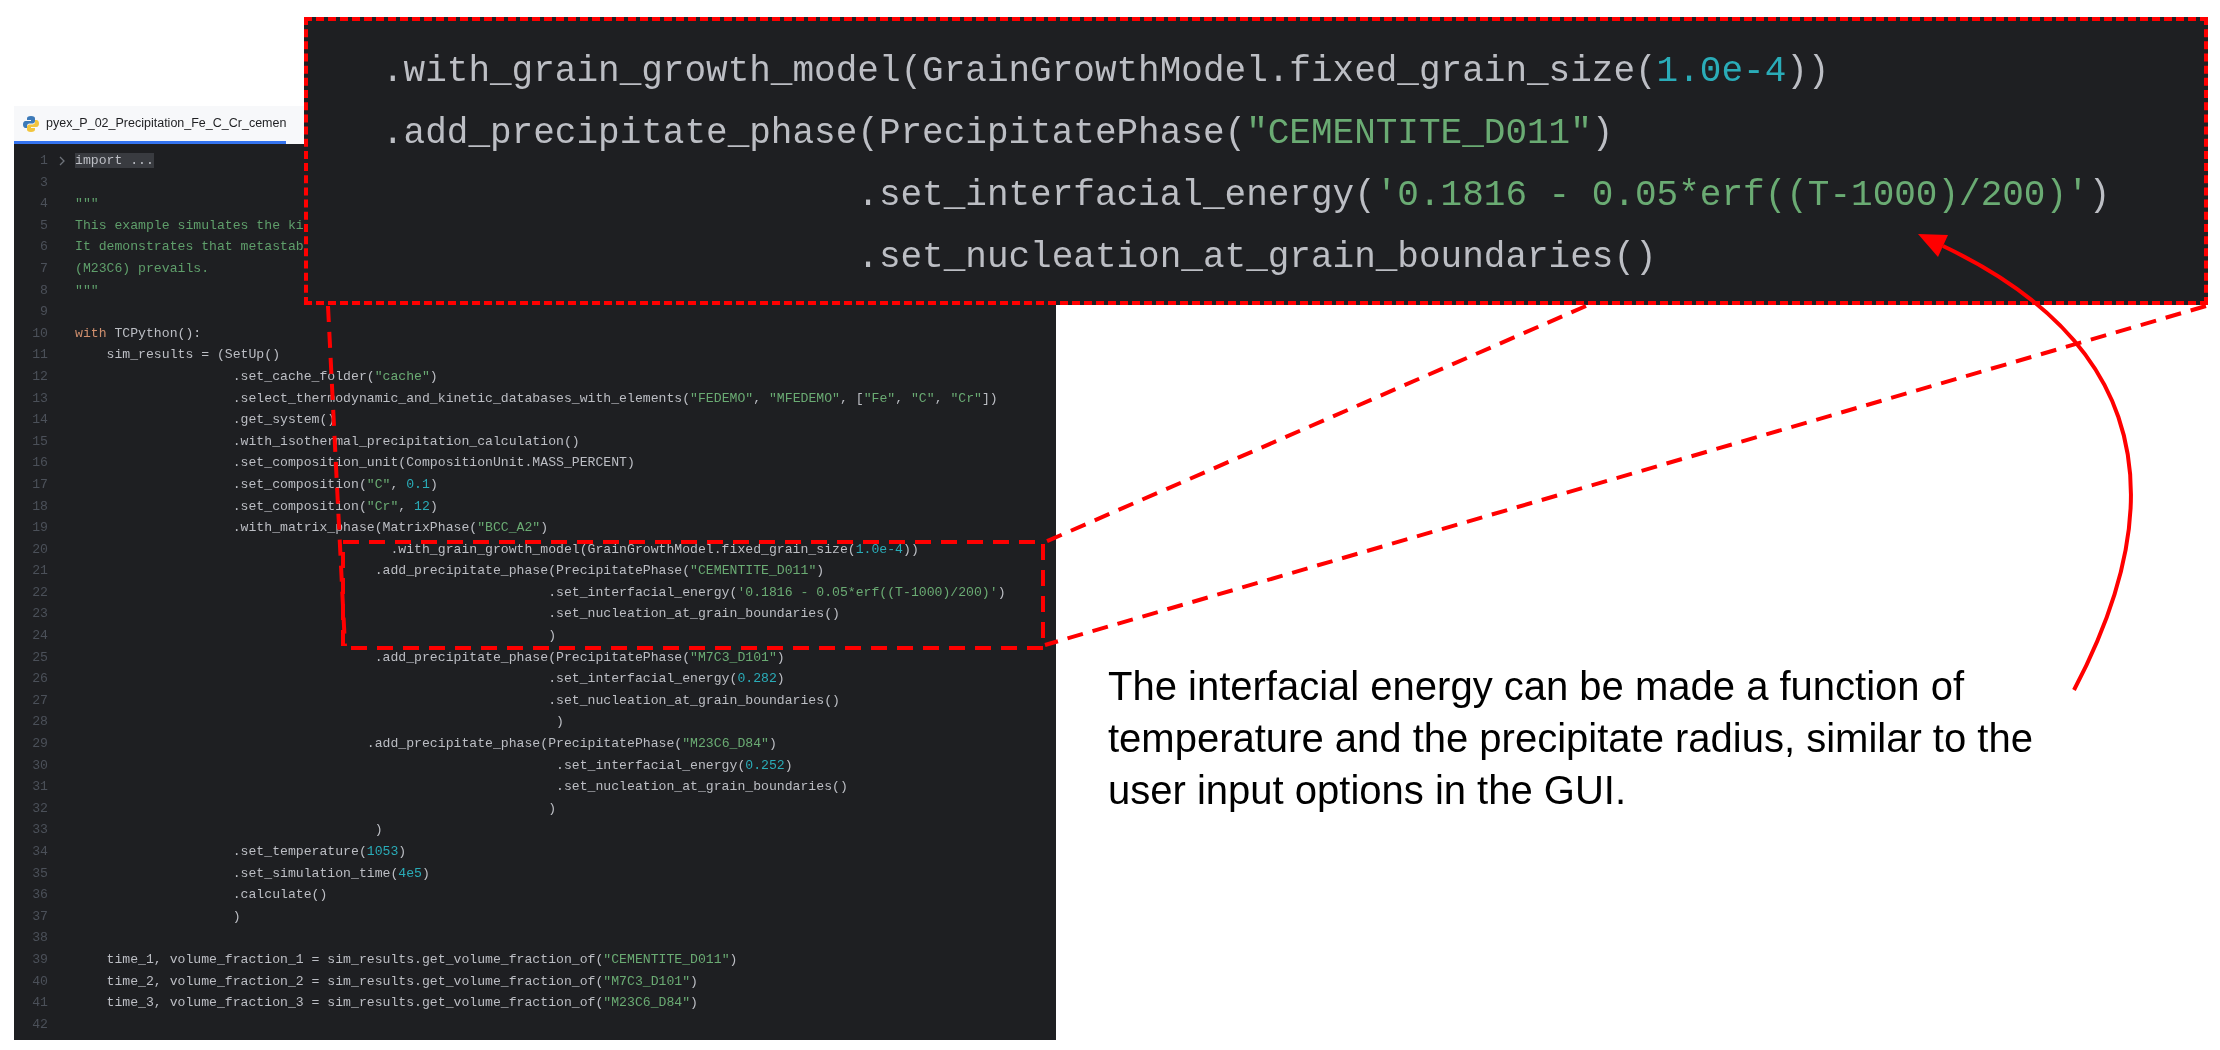 This screenshot has height=1050, width=2220. Describe the element at coordinates (666, 679) in the screenshot. I see `code-line: .set_interfacial_energy(0.282)` at that location.